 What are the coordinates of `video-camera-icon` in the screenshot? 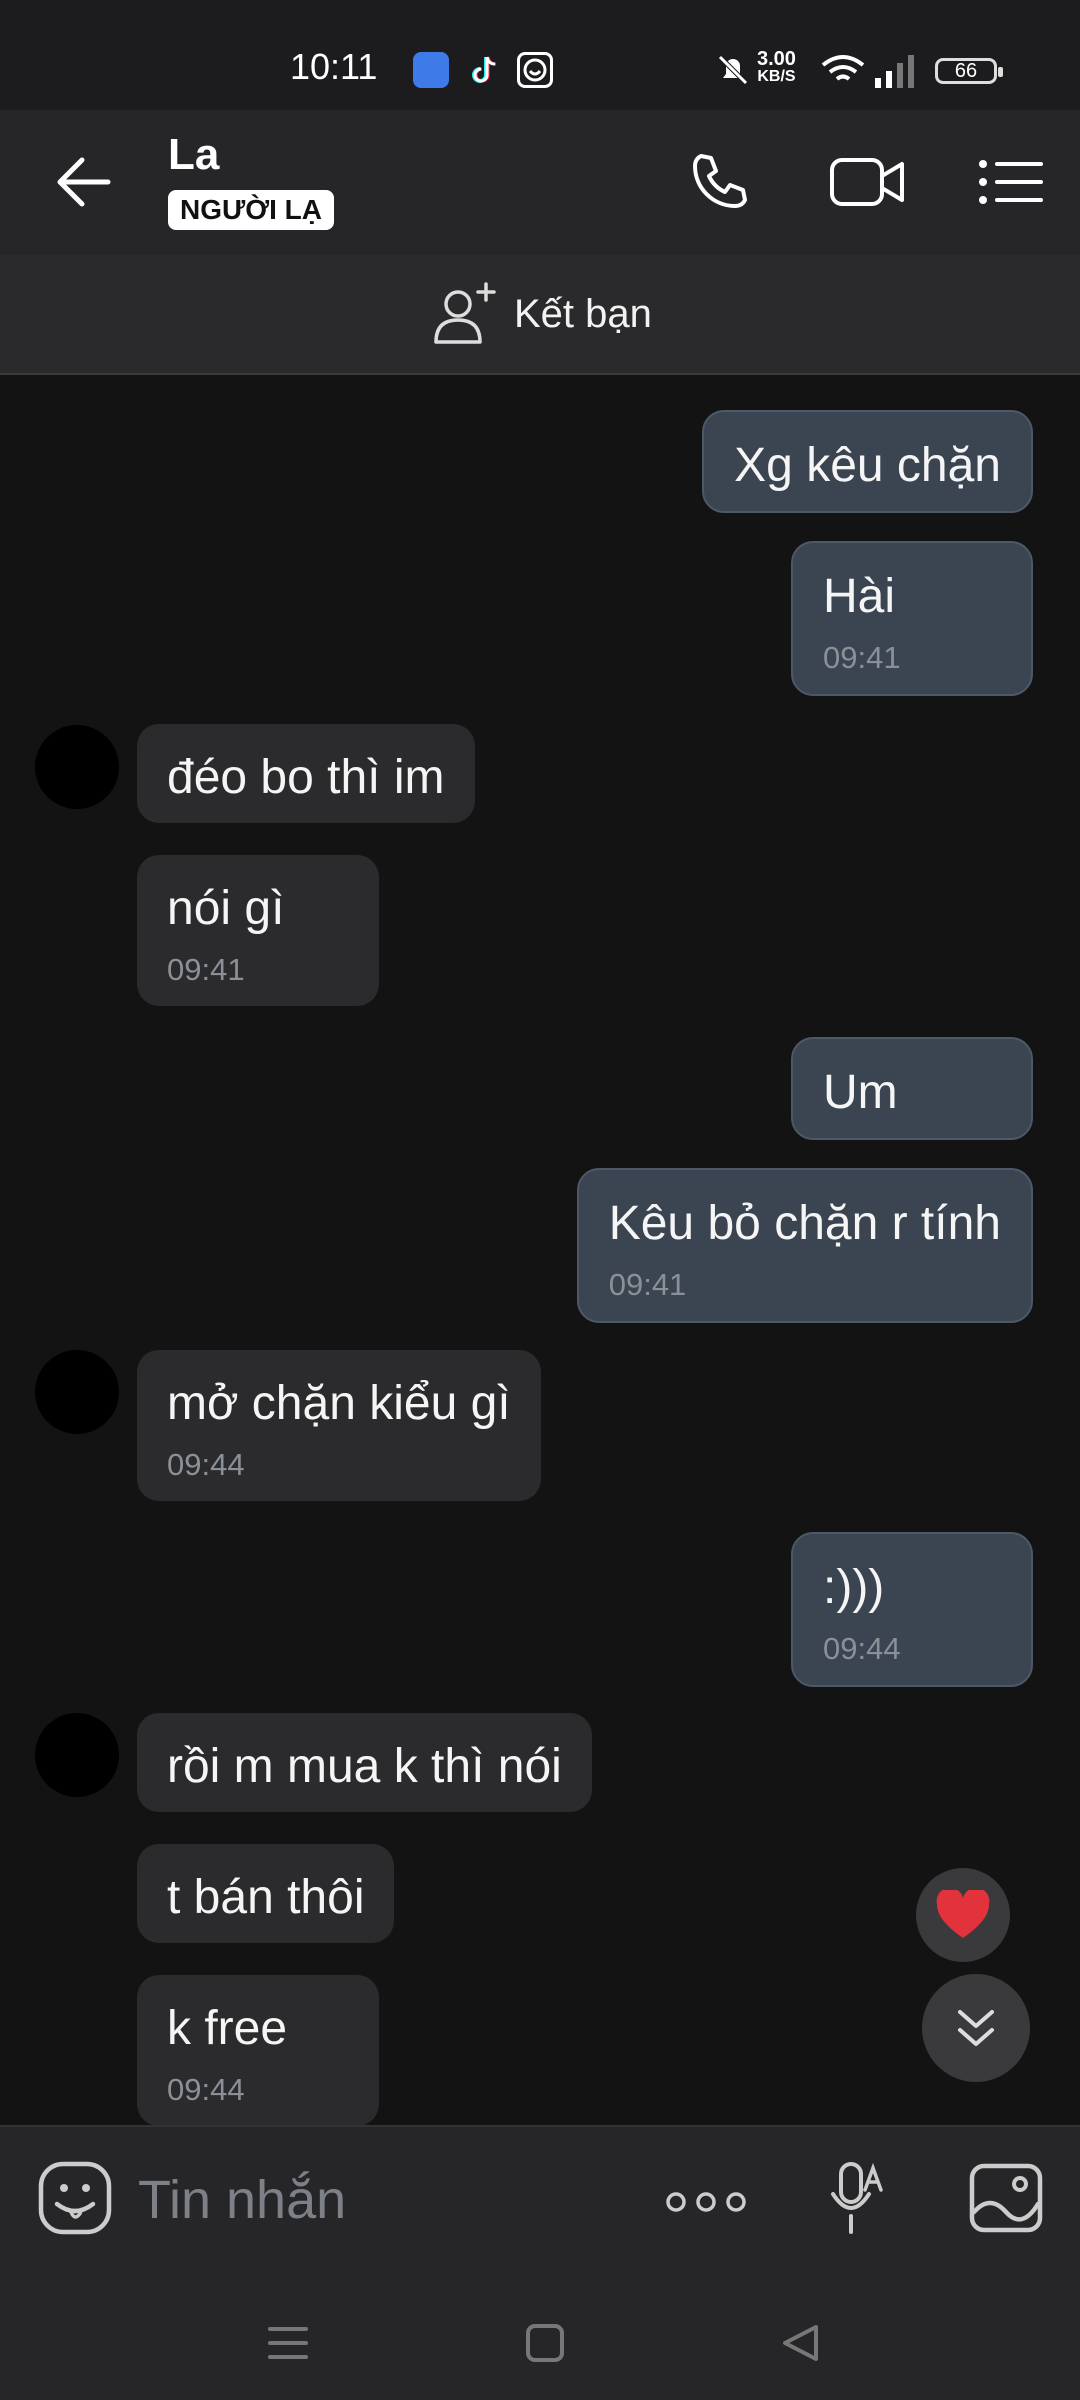 It's located at (867, 182).